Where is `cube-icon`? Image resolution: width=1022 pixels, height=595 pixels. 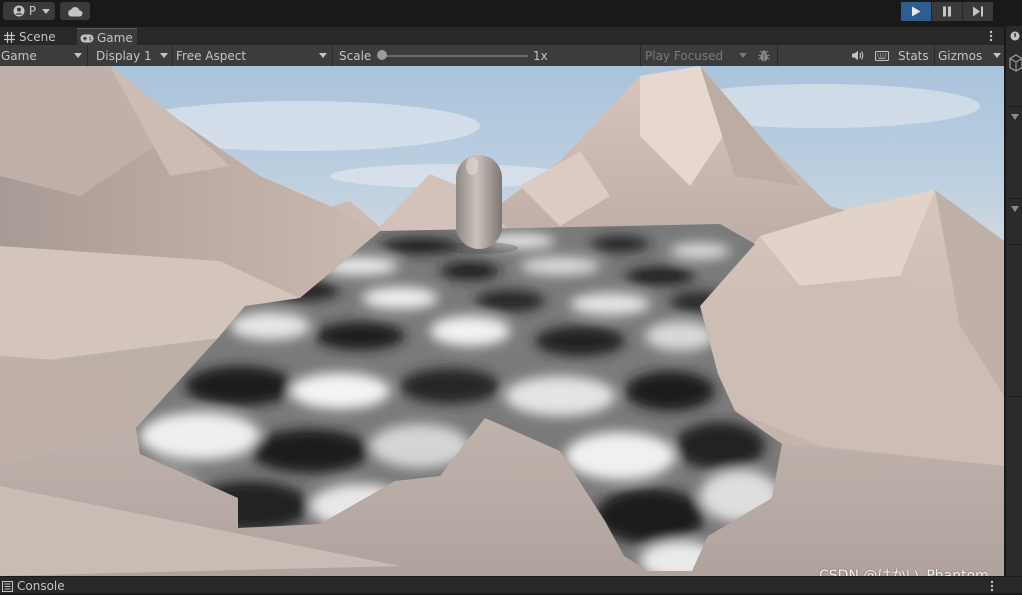
cube-icon is located at coordinates (1015, 64).